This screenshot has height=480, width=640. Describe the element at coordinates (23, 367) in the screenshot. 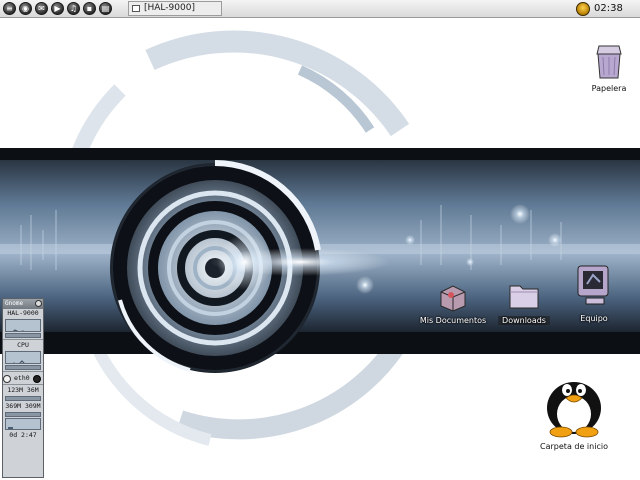

I see `cpu-bar` at that location.